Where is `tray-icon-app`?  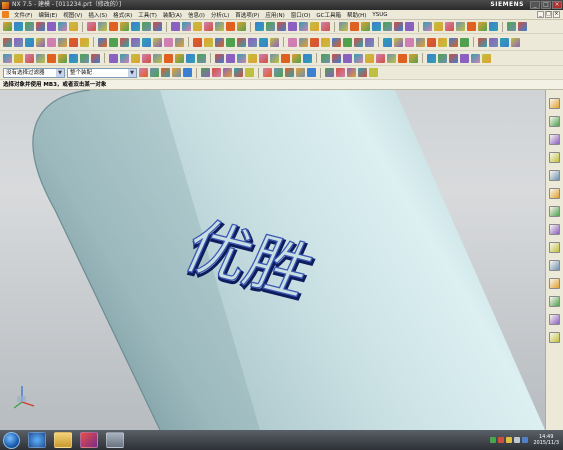 tray-icon-app is located at coordinates (501, 440).